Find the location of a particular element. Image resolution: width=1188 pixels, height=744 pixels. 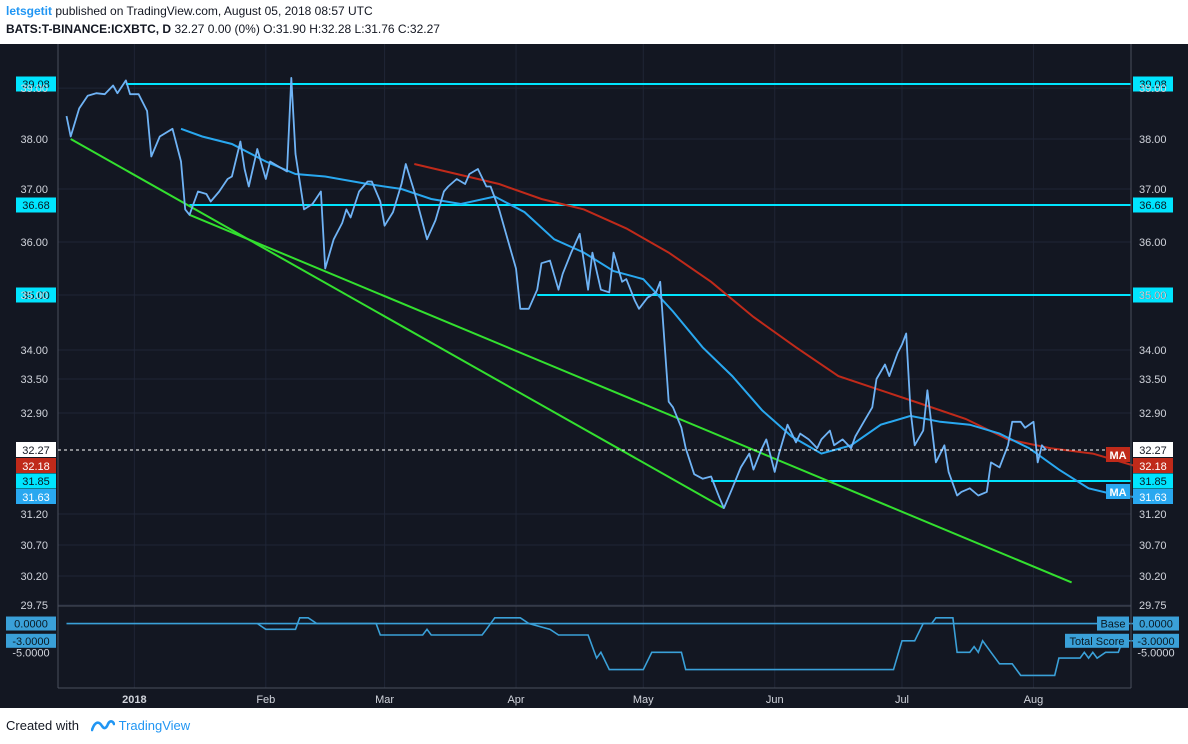

y-tick-label-left: 29.75 is located at coordinates (34, 606).